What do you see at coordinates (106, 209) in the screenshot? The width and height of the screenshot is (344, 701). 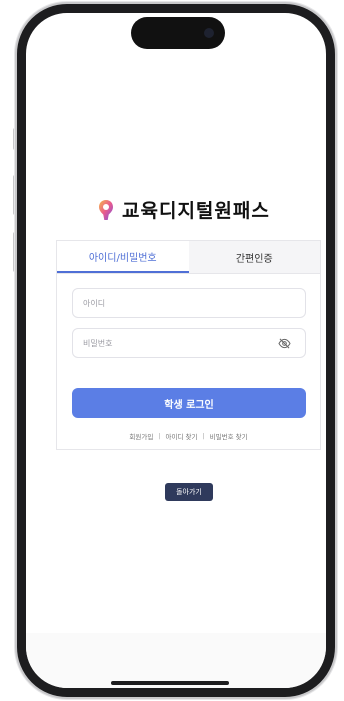 I see `keyhole-logo-icon` at bounding box center [106, 209].